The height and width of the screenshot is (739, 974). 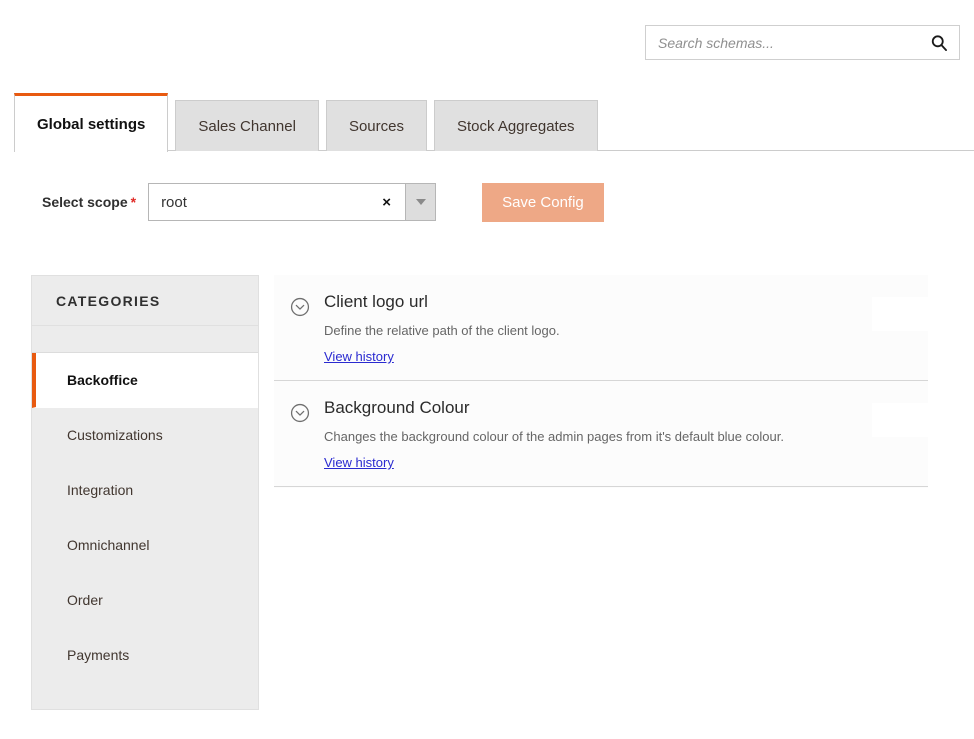 What do you see at coordinates (108, 545) in the screenshot?
I see `sidebar-item-label: Omnichannel` at bounding box center [108, 545].